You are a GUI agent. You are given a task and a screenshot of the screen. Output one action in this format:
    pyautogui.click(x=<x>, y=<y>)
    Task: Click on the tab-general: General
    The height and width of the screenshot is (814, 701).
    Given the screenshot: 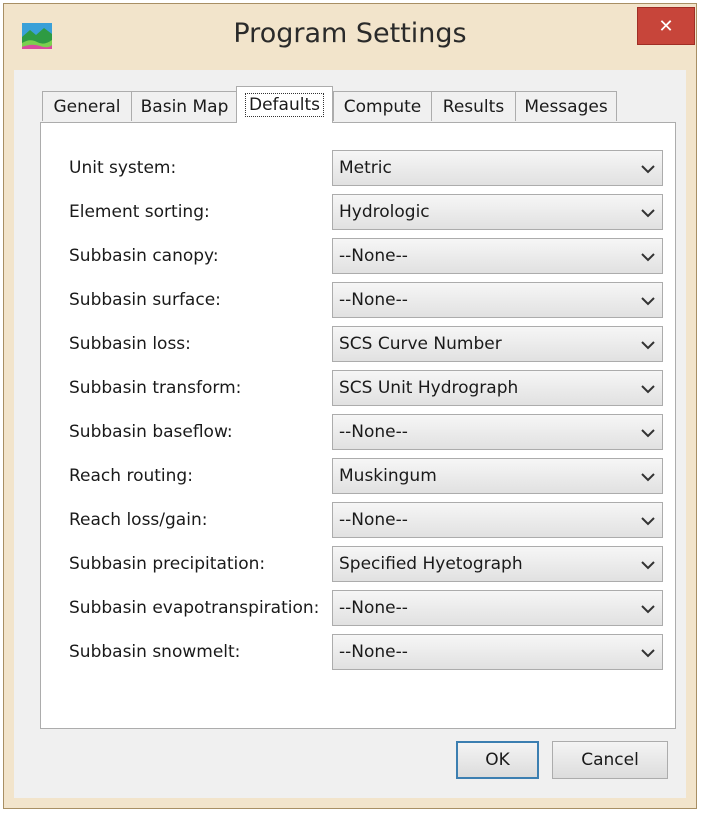 What is the action you would take?
    pyautogui.click(x=87, y=106)
    